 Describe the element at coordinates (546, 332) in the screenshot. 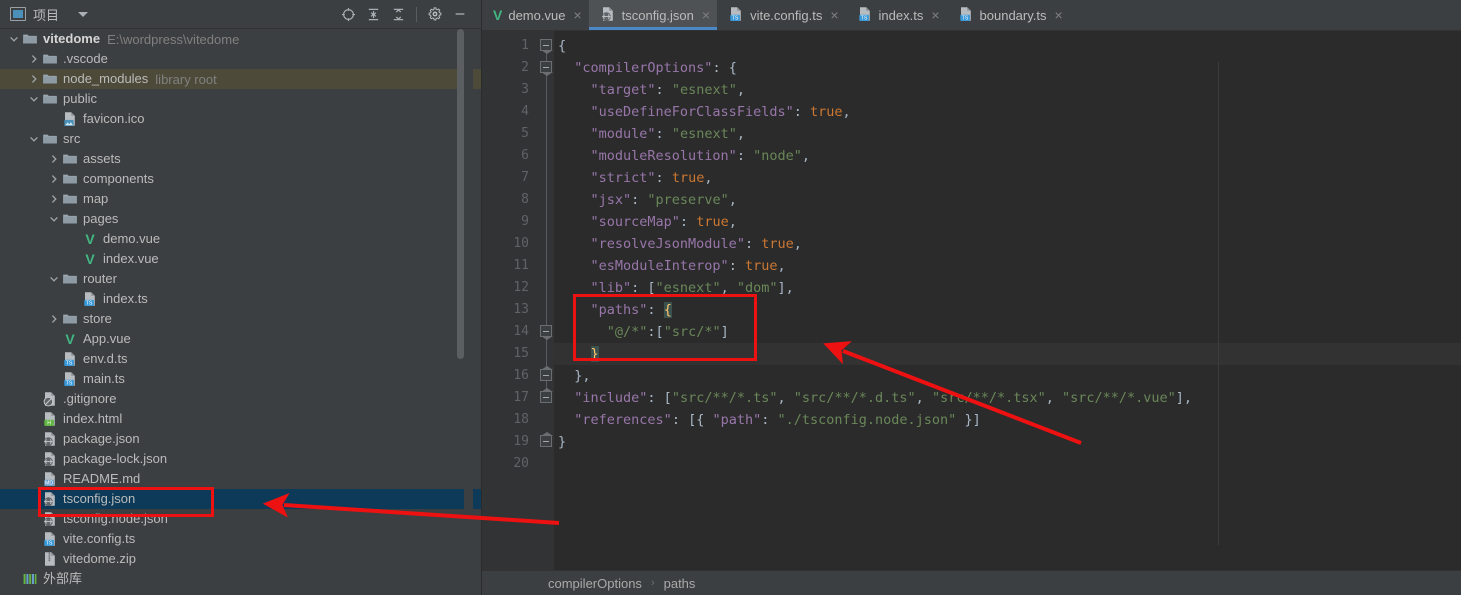

I see `fold-toggle-line13-icon` at that location.